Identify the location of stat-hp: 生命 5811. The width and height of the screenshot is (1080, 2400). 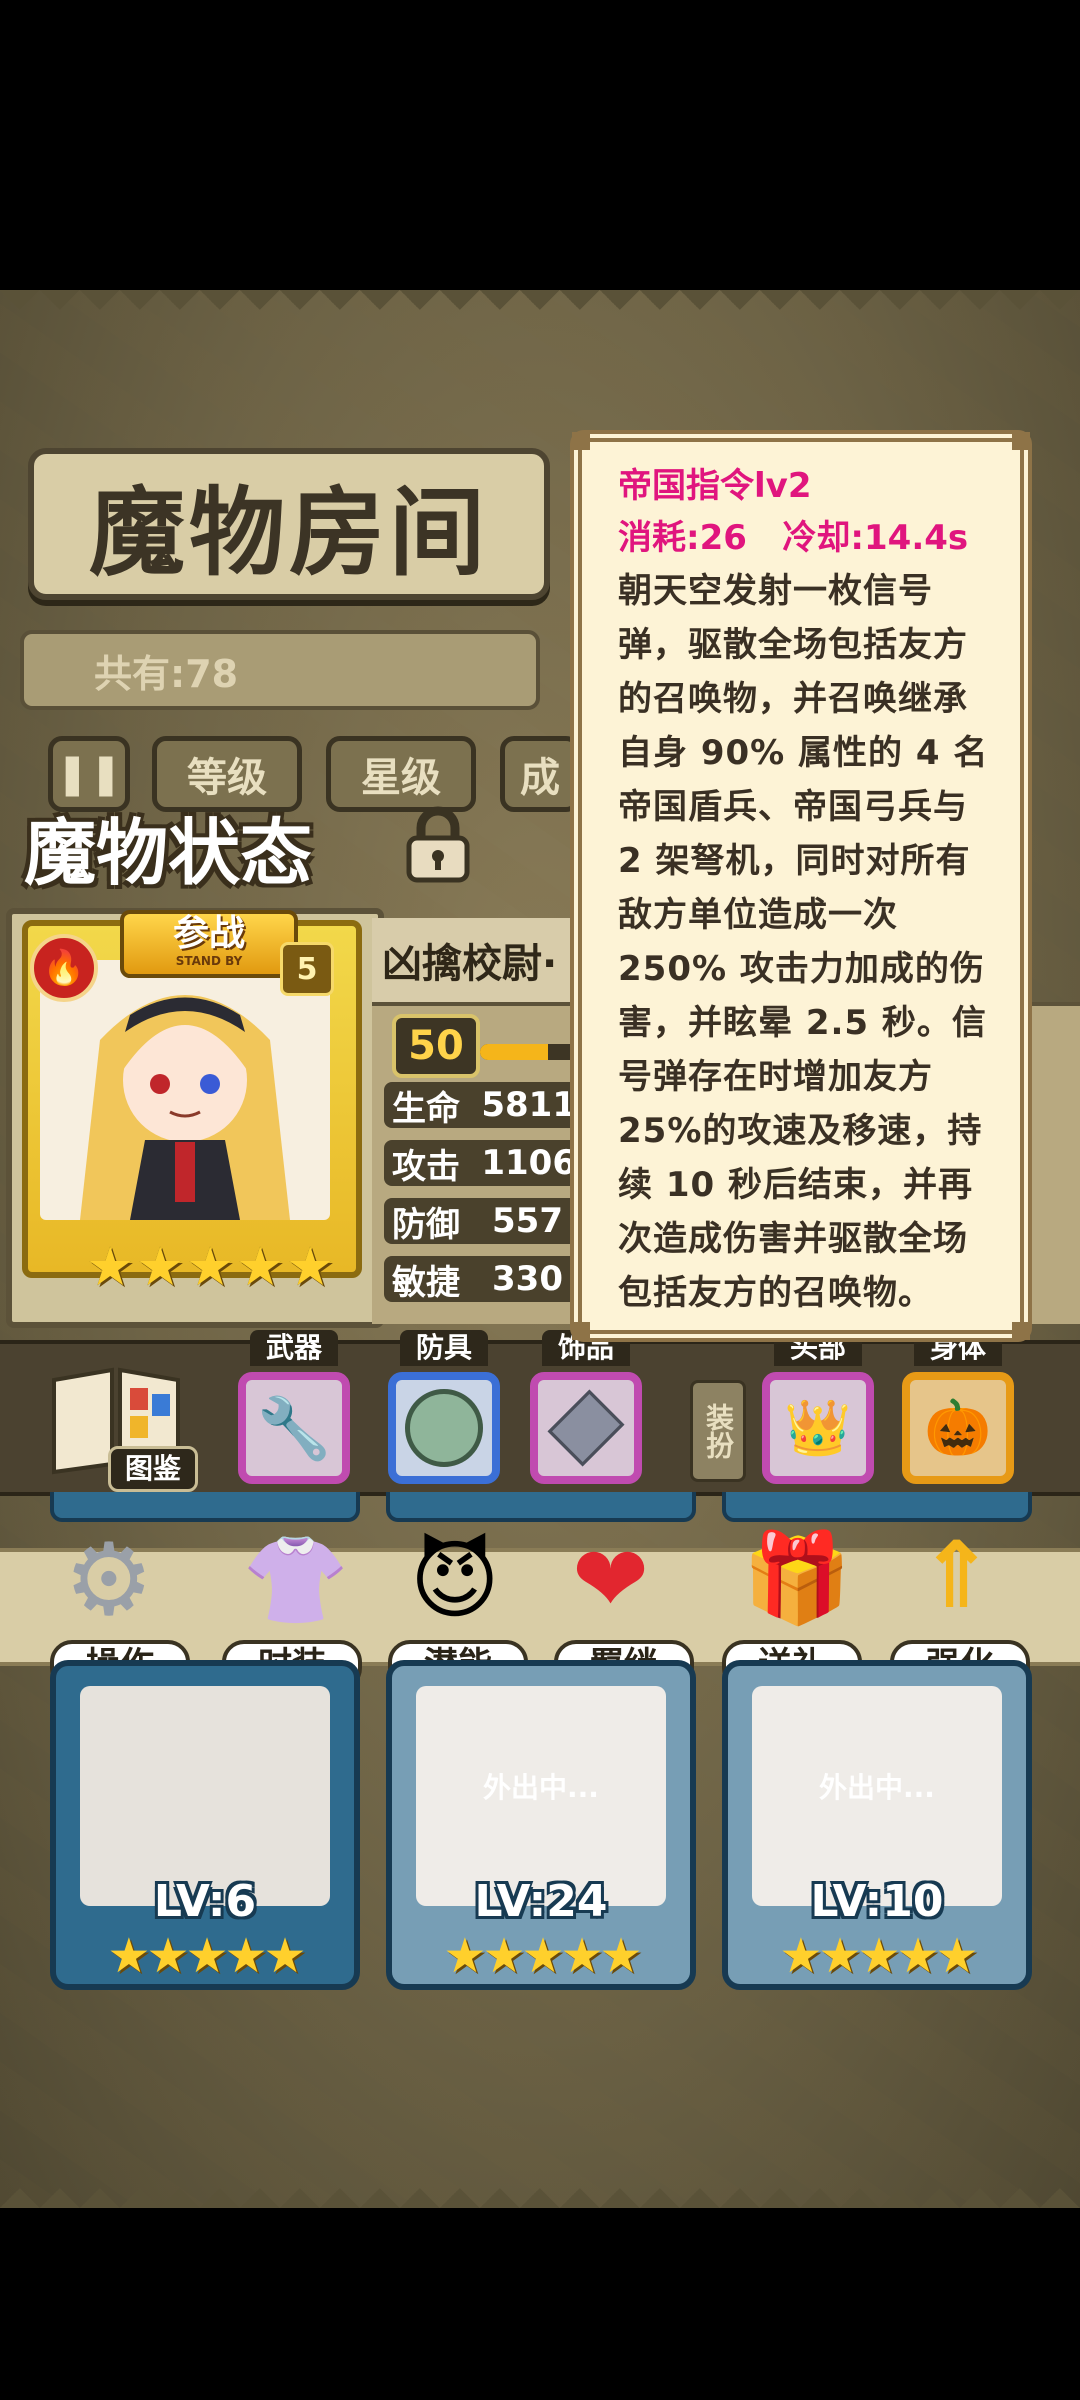
(484, 1105).